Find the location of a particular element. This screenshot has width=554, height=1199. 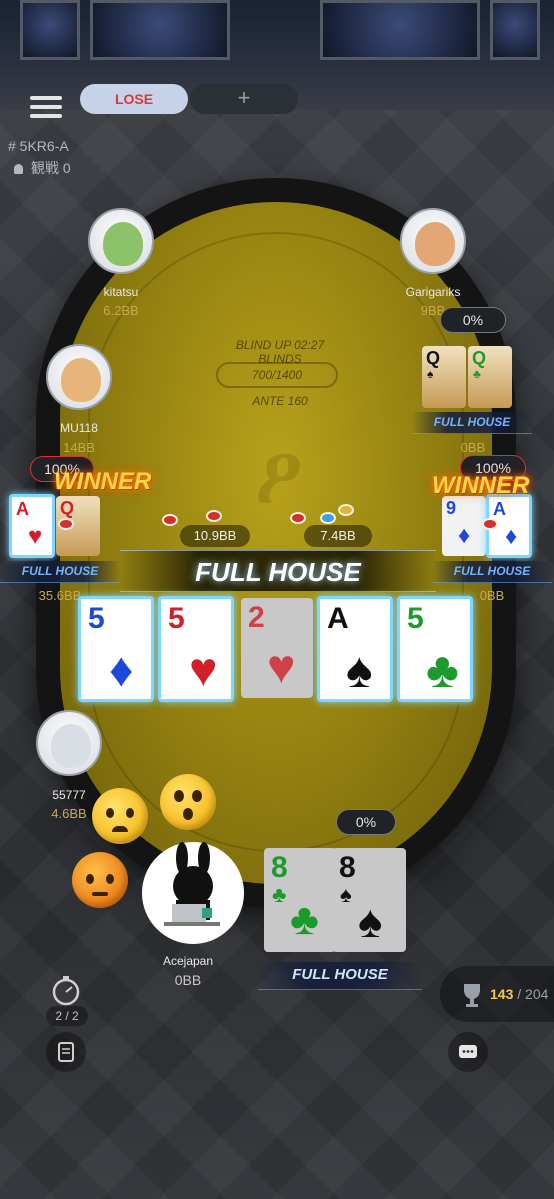

window-right is located at coordinates (515, 30).